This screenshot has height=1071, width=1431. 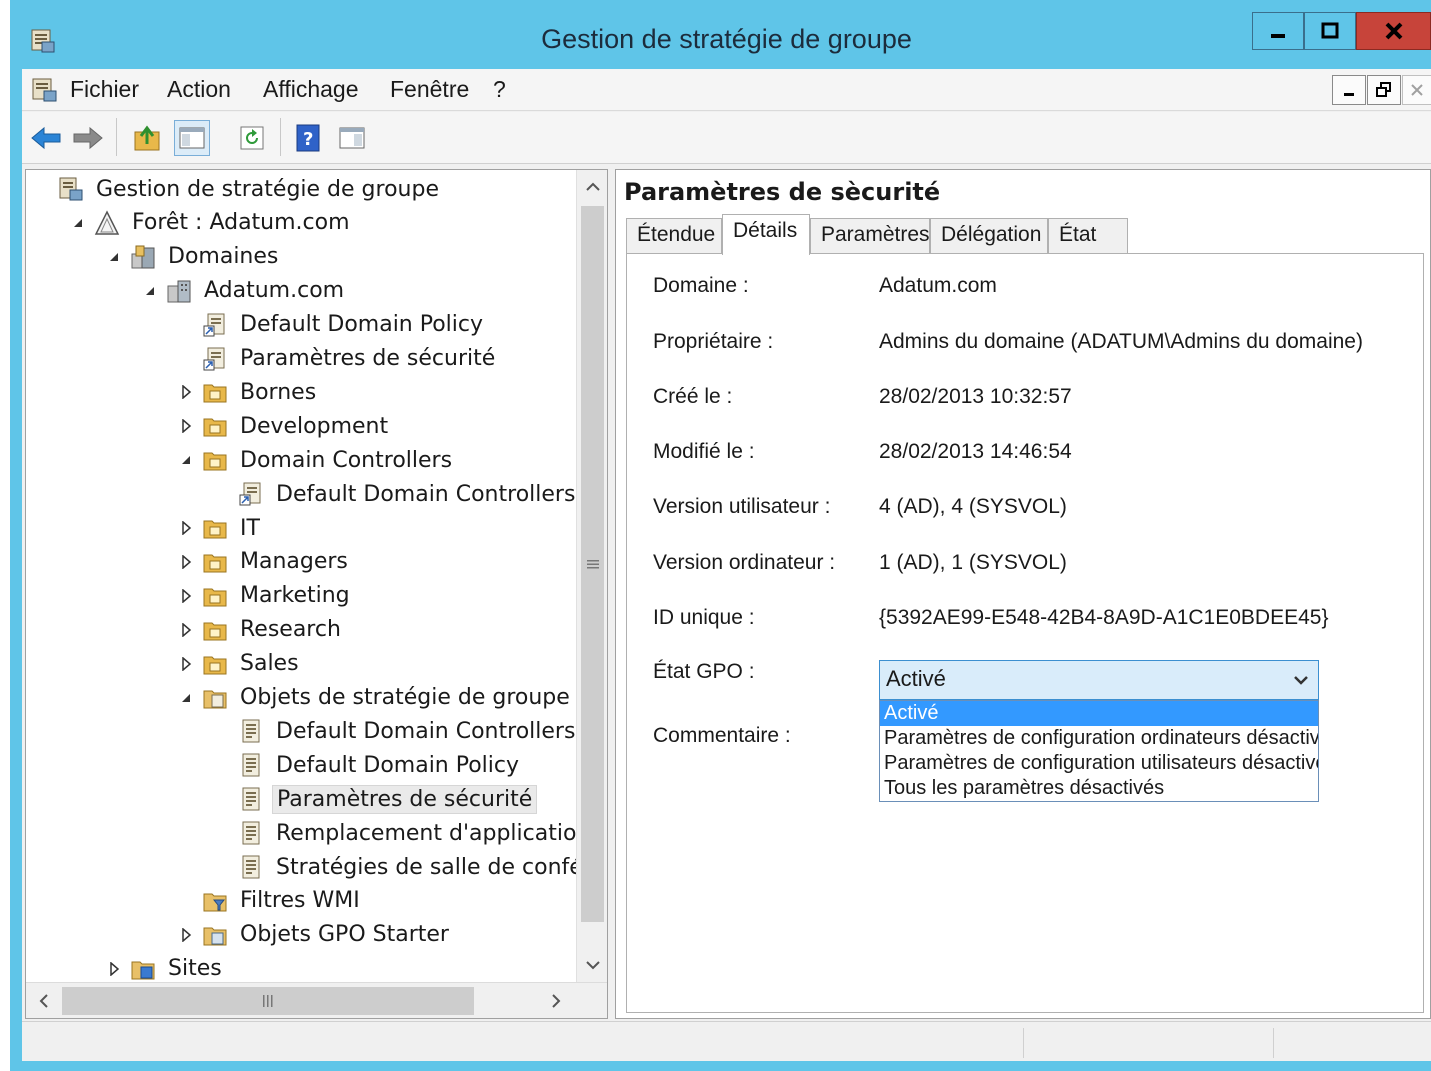 I want to click on back-icon, so click(x=46, y=138).